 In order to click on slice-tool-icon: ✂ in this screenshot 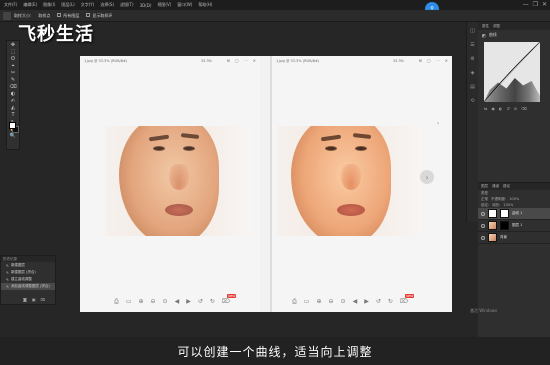, I will do `click(13, 72)`.